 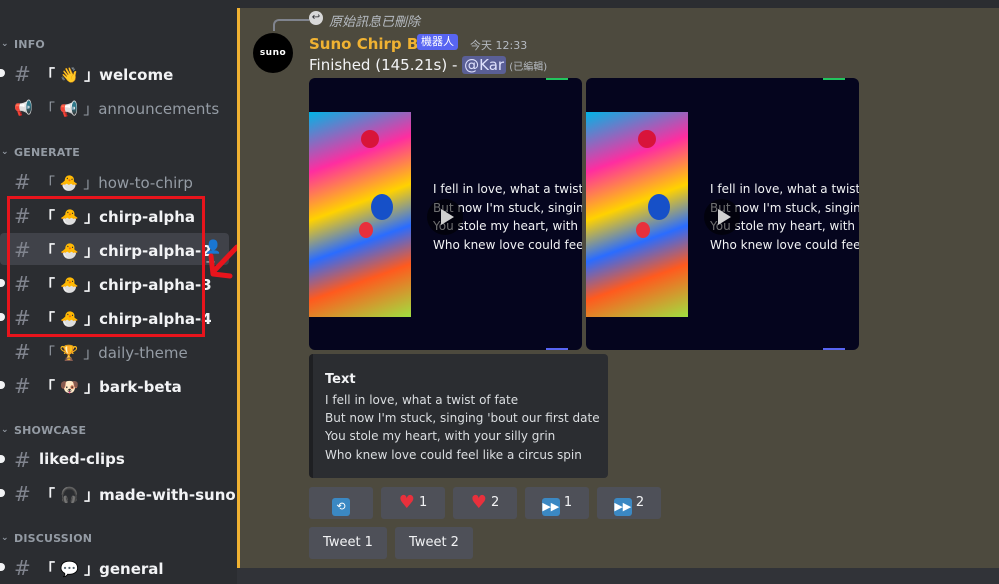 I want to click on channel-how-to-chirp: # 「 🐣 」how-to-chirp, so click(x=114, y=181).